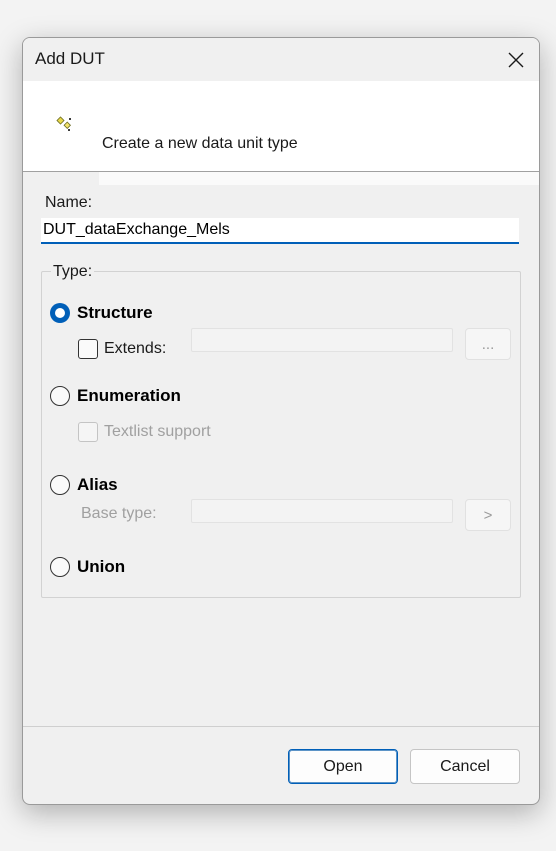 This screenshot has width=556, height=851. Describe the element at coordinates (60, 396) in the screenshot. I see `radio-enumeration` at that location.